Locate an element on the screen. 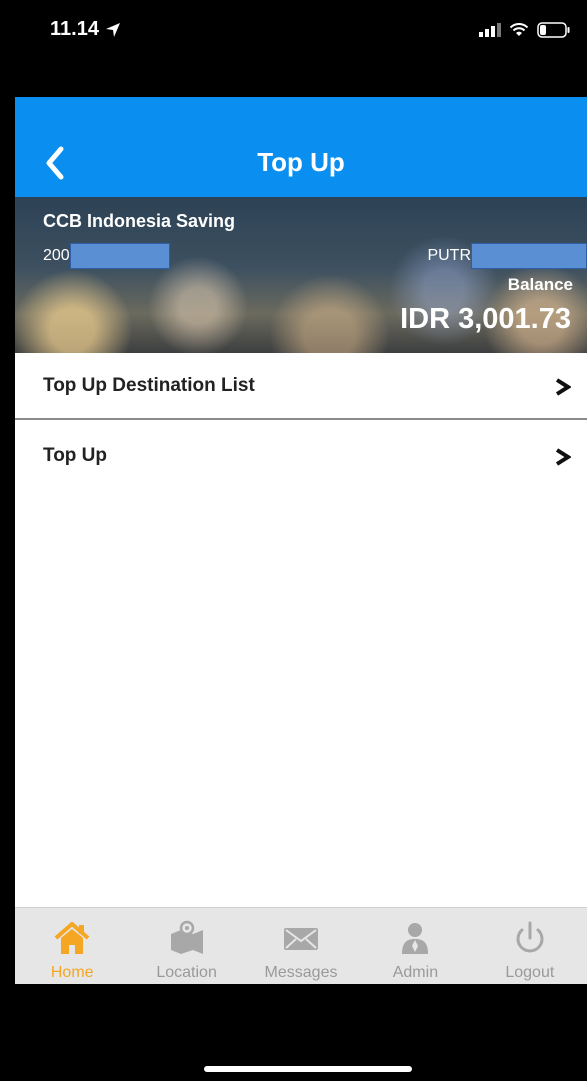 Image resolution: width=587 pixels, height=1081 pixels. menu-item-top-up-destination-list: Top Up Destination List is located at coordinates (301, 386).